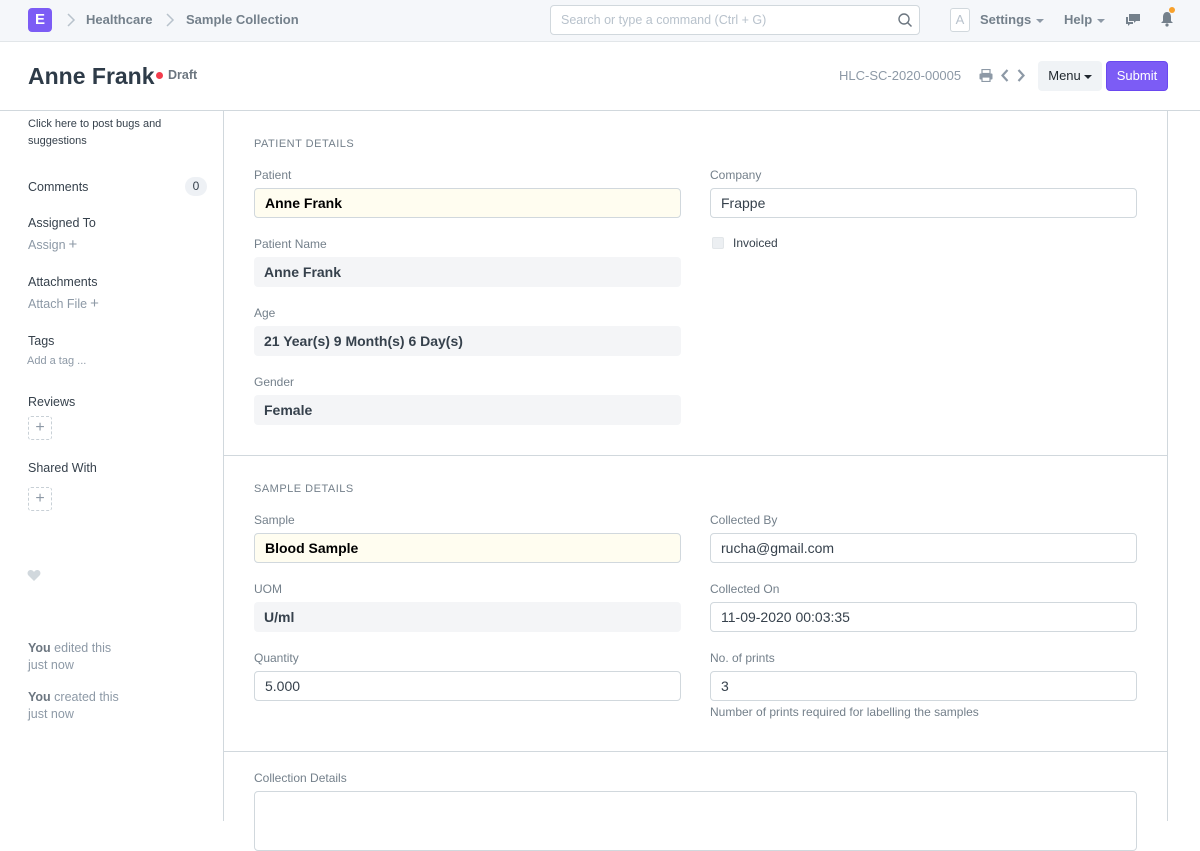 The width and height of the screenshot is (1200, 851). What do you see at coordinates (300, 778) in the screenshot?
I see `collection-details-label: Collection Details` at bounding box center [300, 778].